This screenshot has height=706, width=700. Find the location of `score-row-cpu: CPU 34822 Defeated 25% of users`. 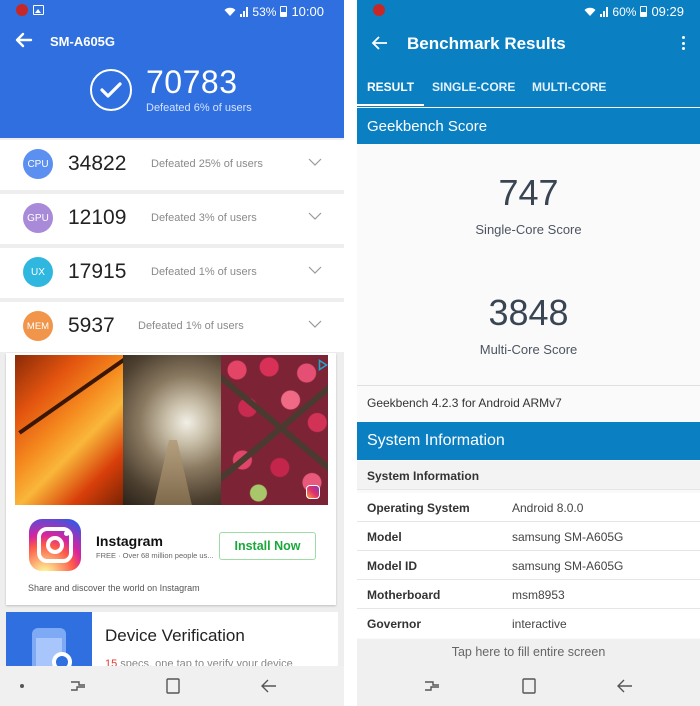

score-row-cpu: CPU 34822 Defeated 25% of users is located at coordinates (172, 165).